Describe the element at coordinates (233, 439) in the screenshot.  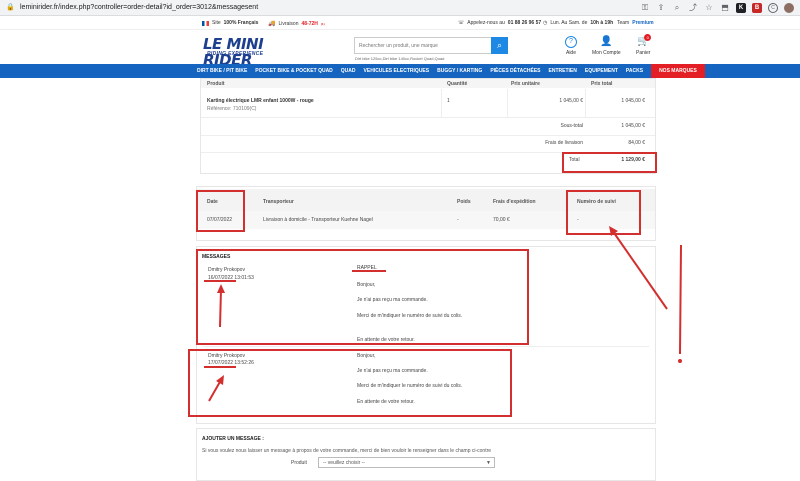
I see `add-message-title: AJOUTER UN MESSAGE :` at that location.